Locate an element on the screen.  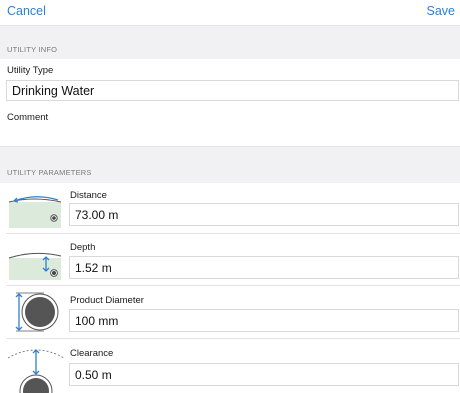
comment-label: Comment is located at coordinates (28, 117).